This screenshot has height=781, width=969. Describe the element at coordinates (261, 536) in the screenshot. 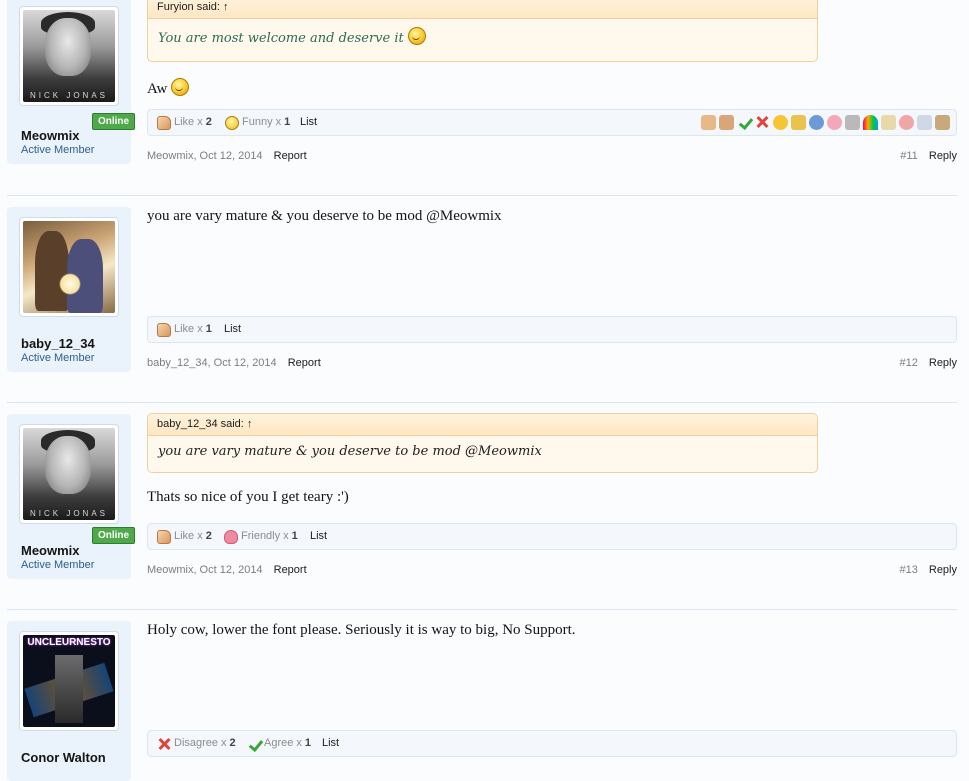

I see `rating-friendly: Friendly x 1` at that location.